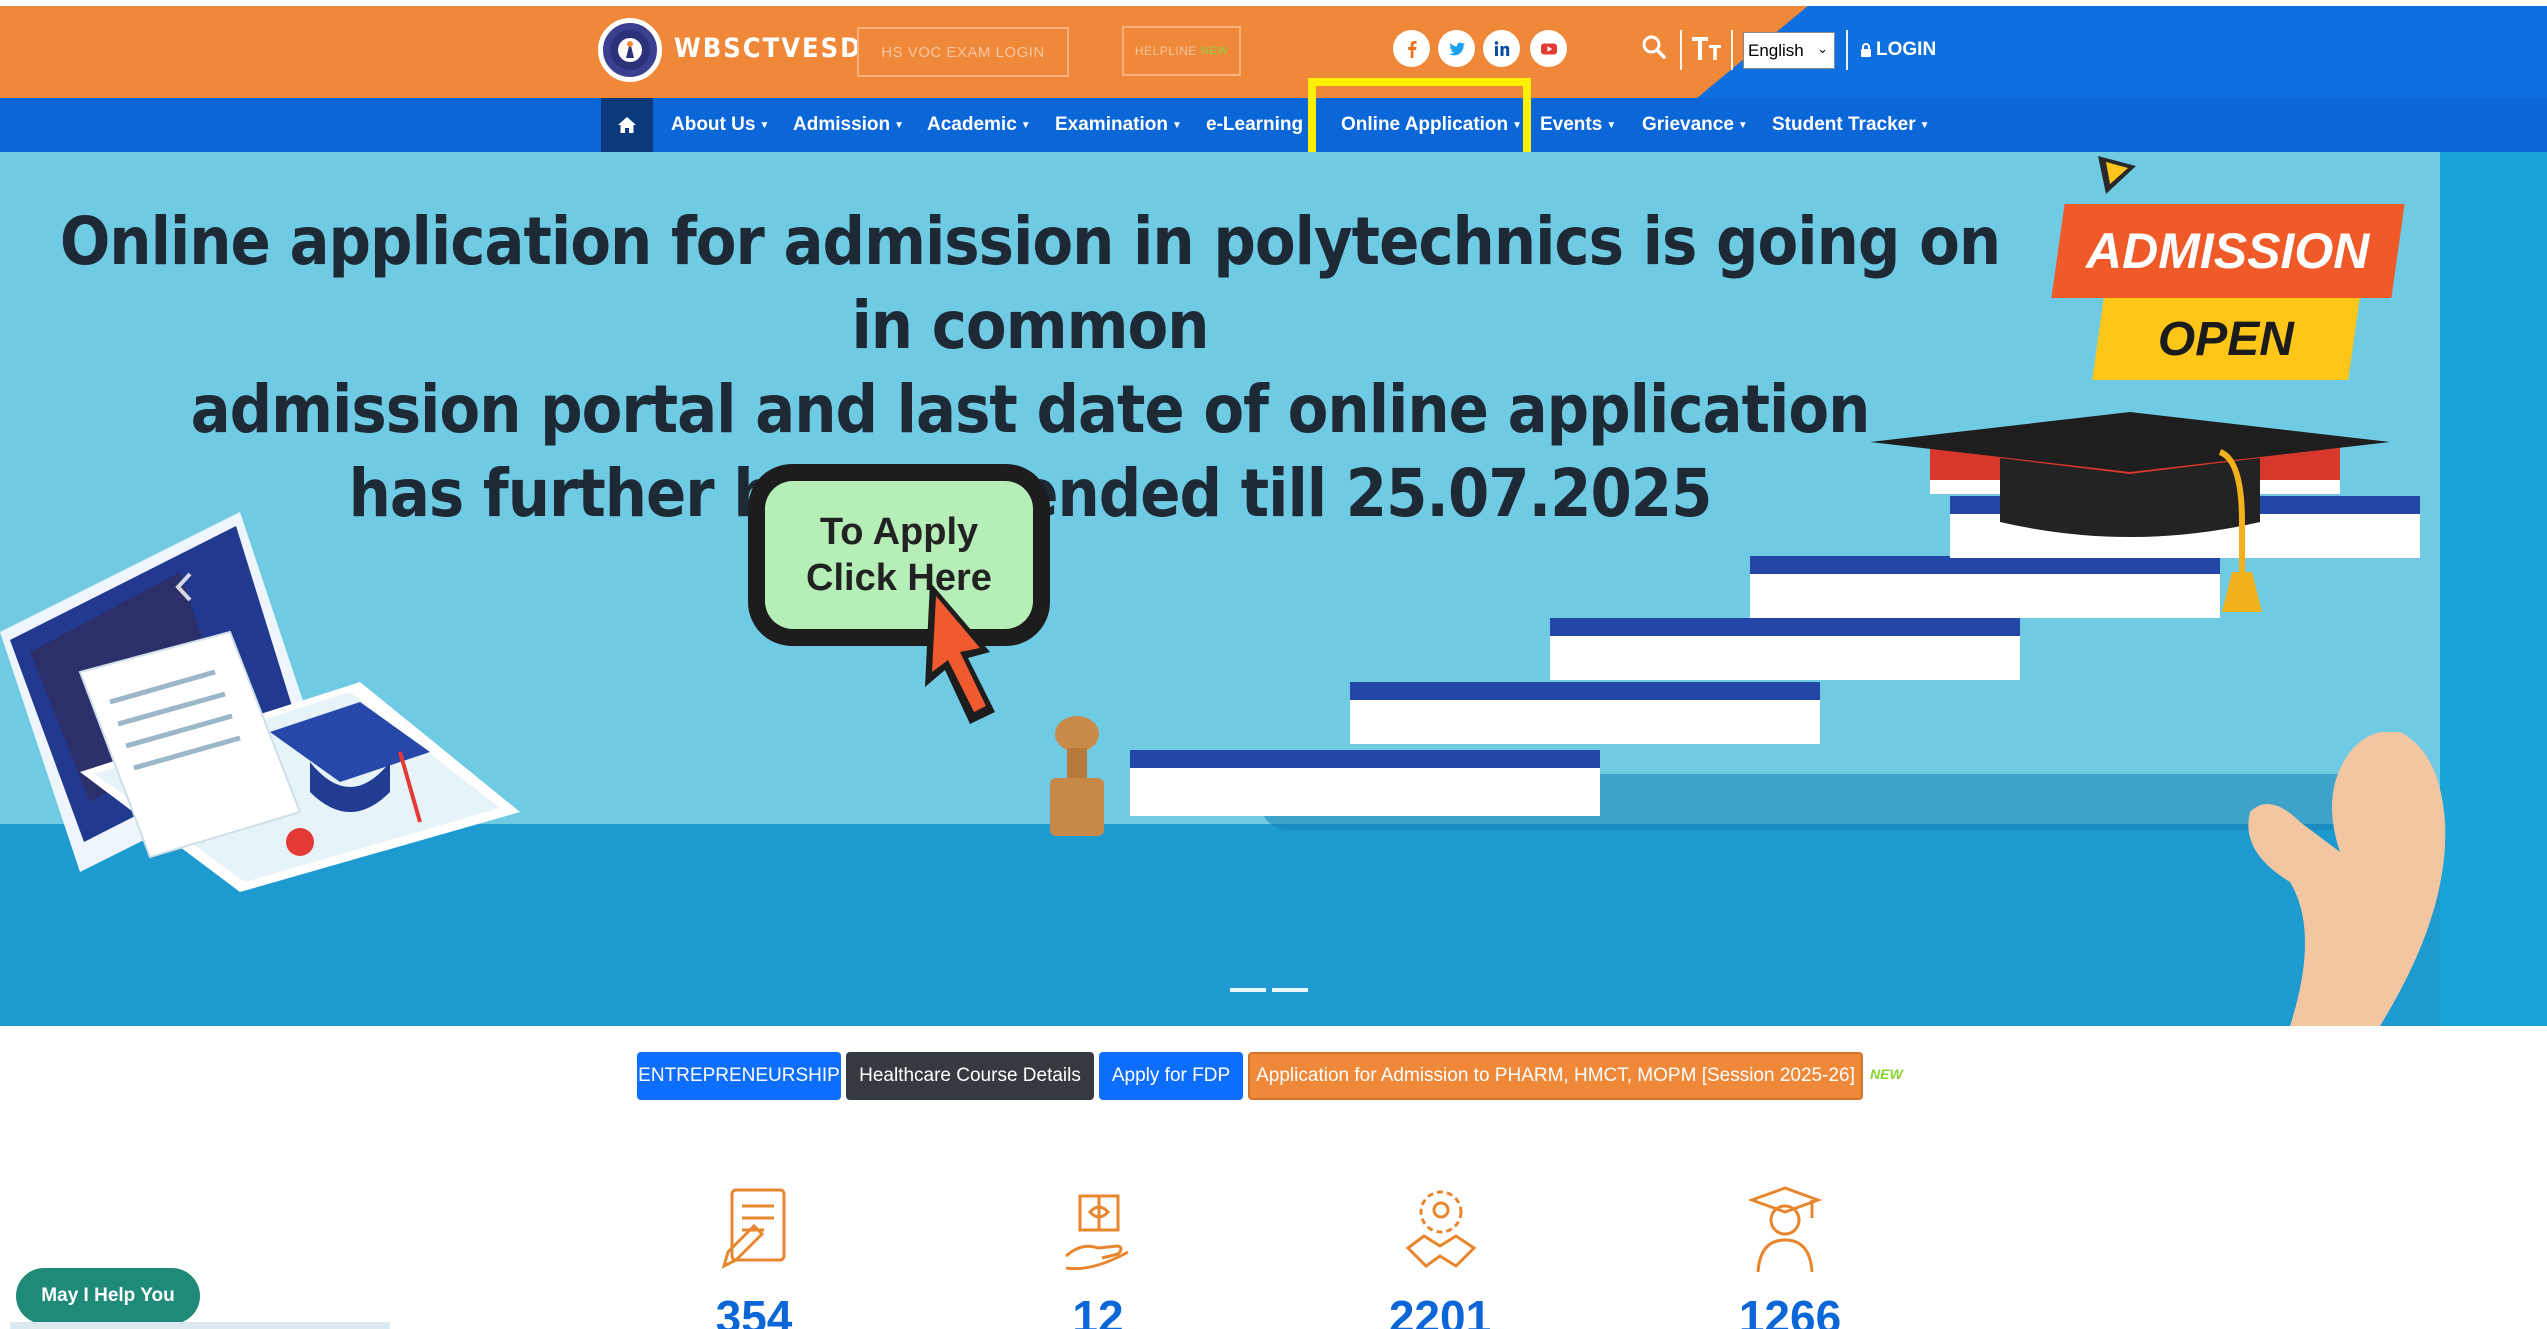 Image resolution: width=2547 pixels, height=1329 pixels. I want to click on nav-about-us-label: About Us, so click(713, 124).